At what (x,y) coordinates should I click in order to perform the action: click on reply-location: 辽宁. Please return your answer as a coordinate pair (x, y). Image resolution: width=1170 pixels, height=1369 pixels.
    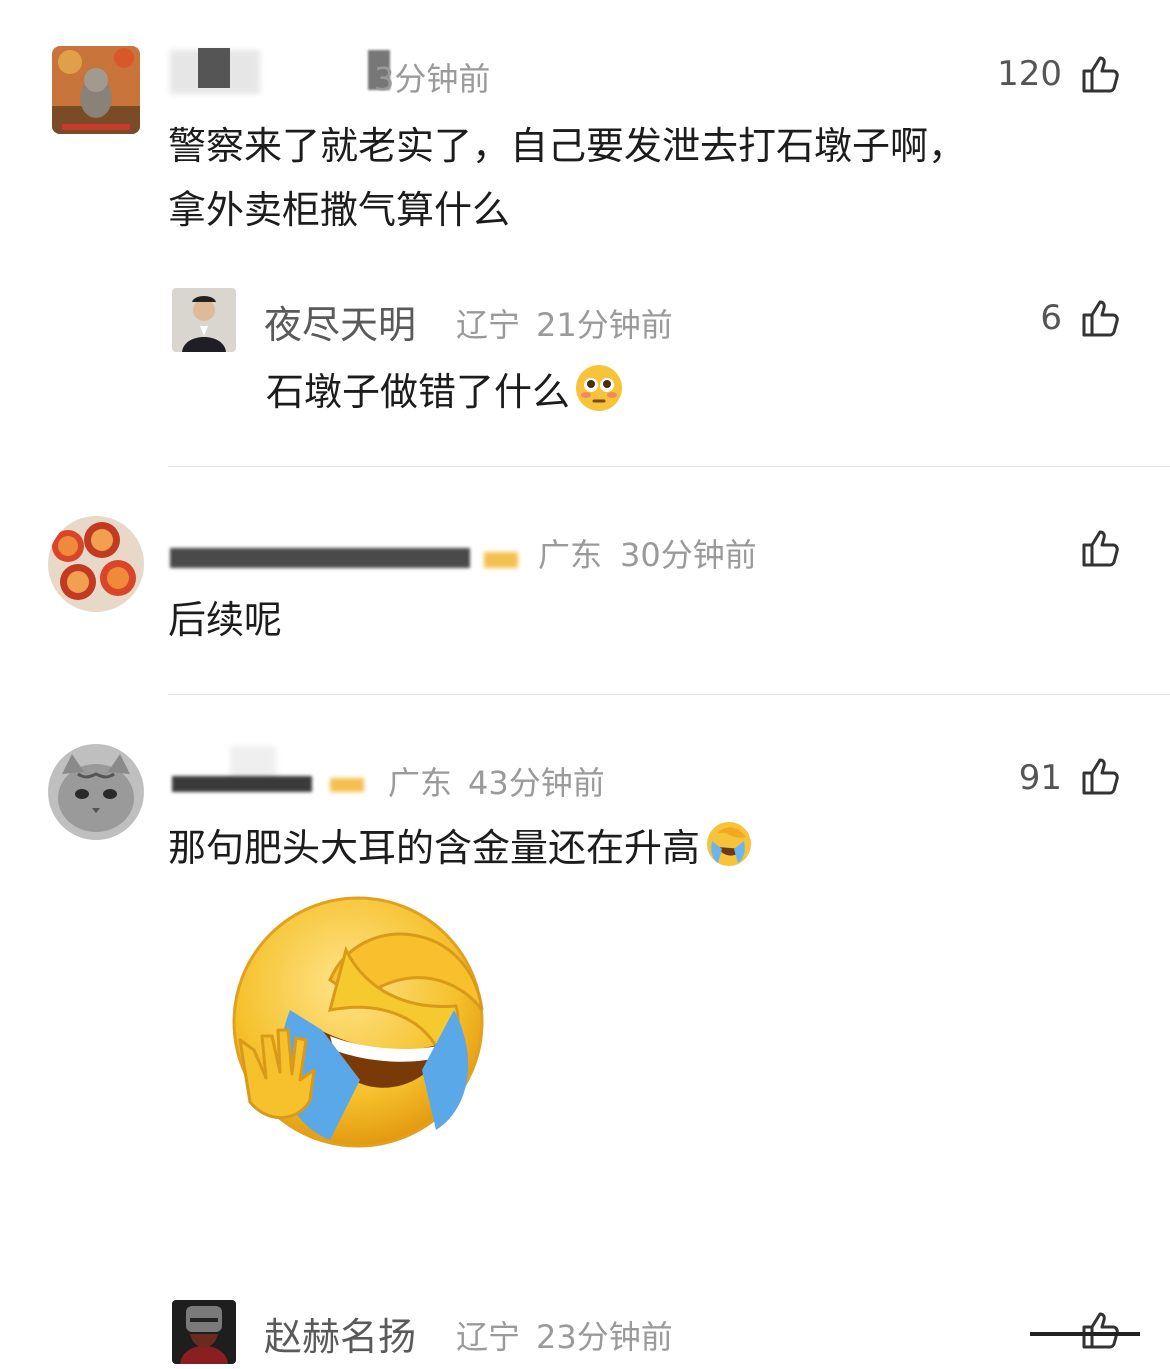
    Looking at the image, I should click on (488, 325).